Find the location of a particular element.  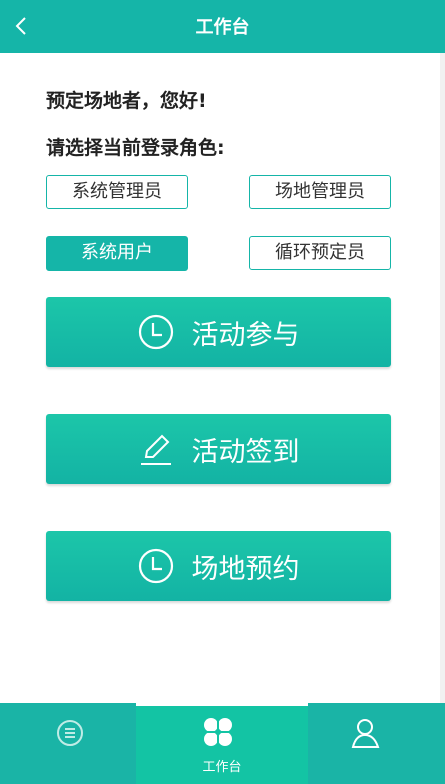

role-prompt: 请选择当前登录角色: is located at coordinates (135, 148).